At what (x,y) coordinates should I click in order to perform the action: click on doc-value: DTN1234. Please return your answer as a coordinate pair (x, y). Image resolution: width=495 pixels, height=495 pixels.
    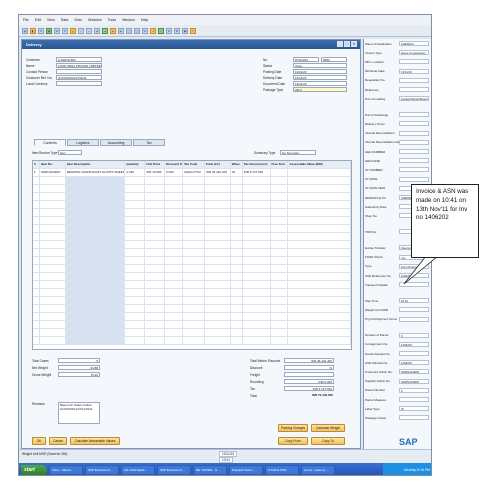
    Looking at the image, I should click on (306, 59).